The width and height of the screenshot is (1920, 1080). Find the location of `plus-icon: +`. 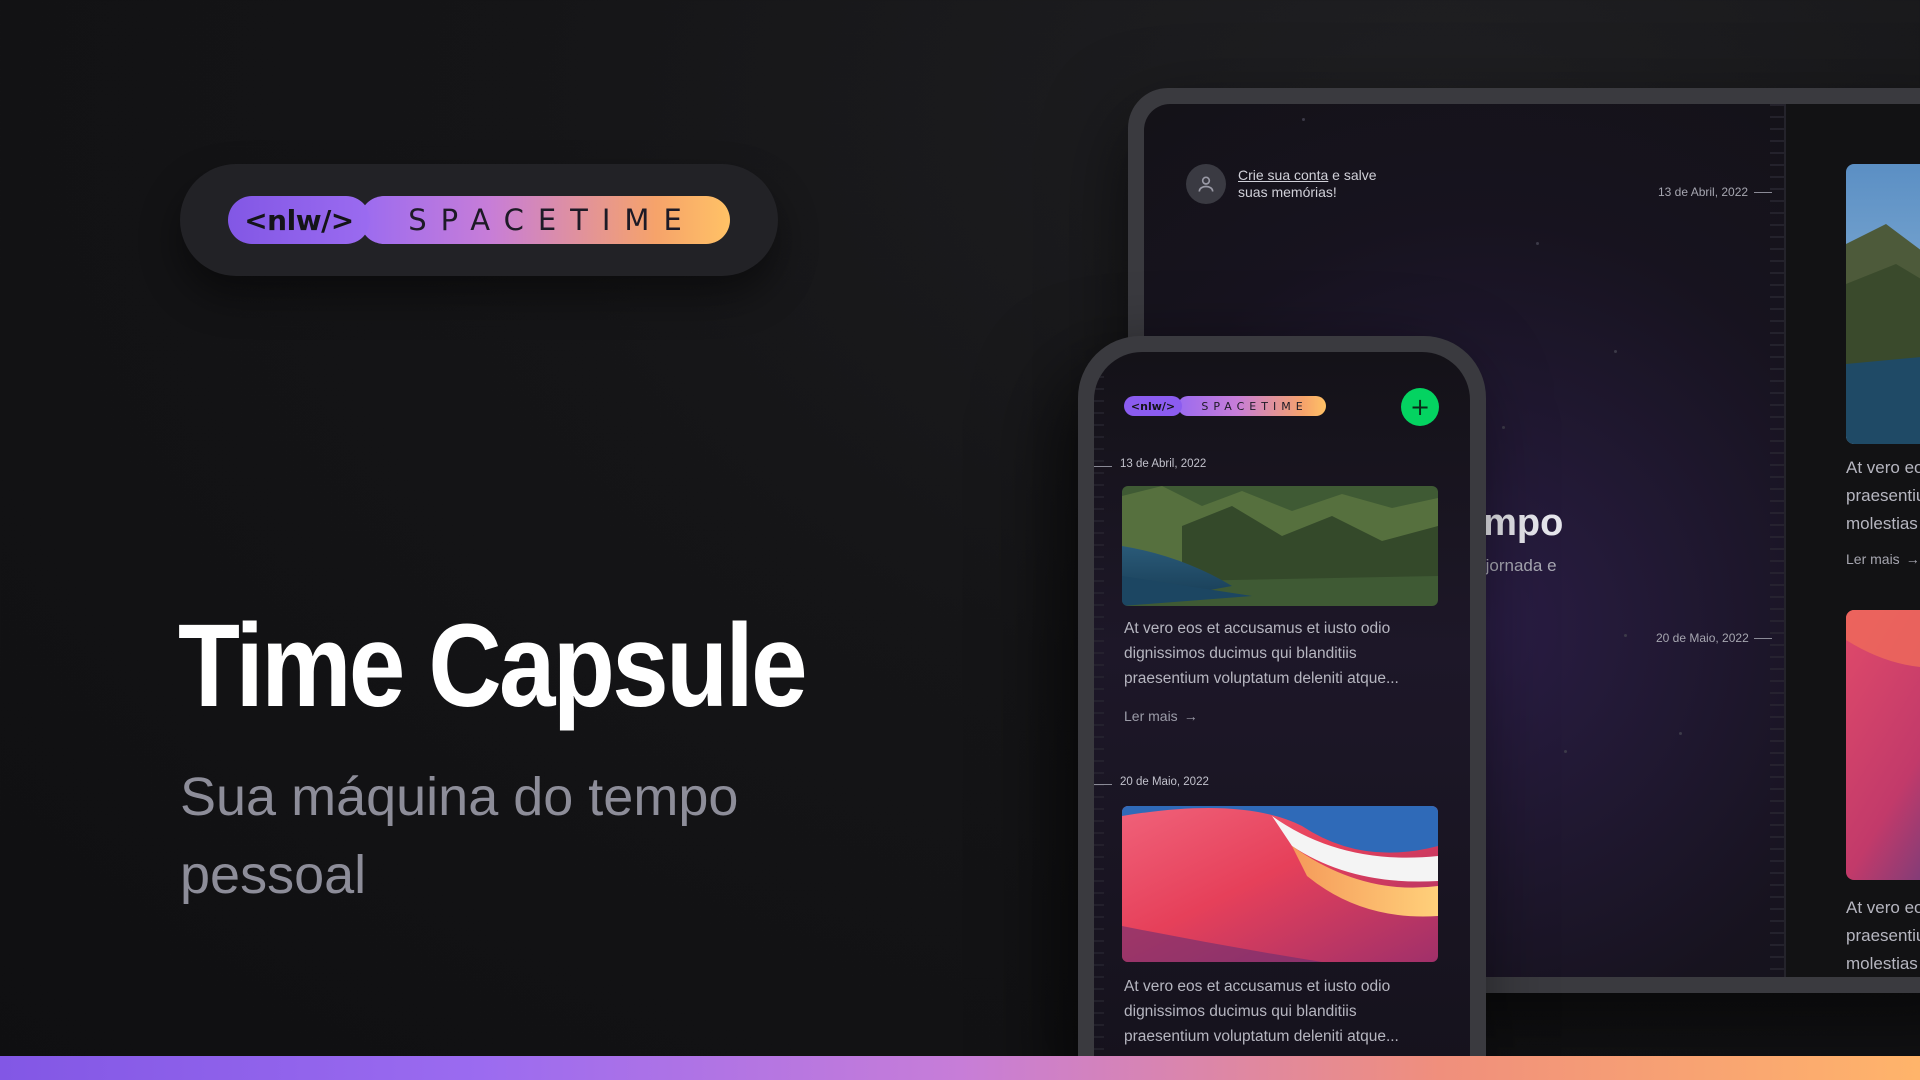

plus-icon: + is located at coordinates (1420, 407).